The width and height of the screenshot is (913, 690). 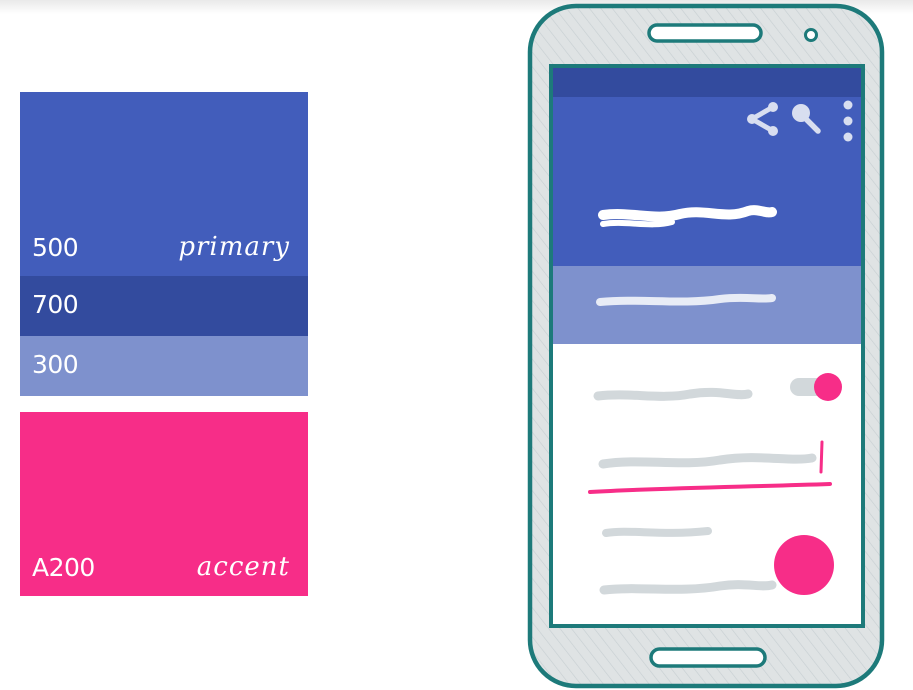 What do you see at coordinates (821, 457) in the screenshot?
I see `text-cursor` at bounding box center [821, 457].